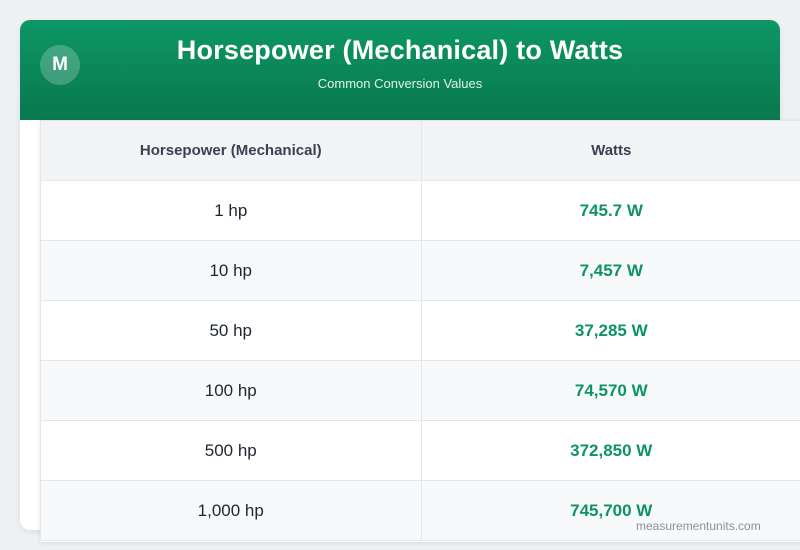 The image size is (800, 550). I want to click on table-row: 1 hp 745.7 W, so click(420, 210).